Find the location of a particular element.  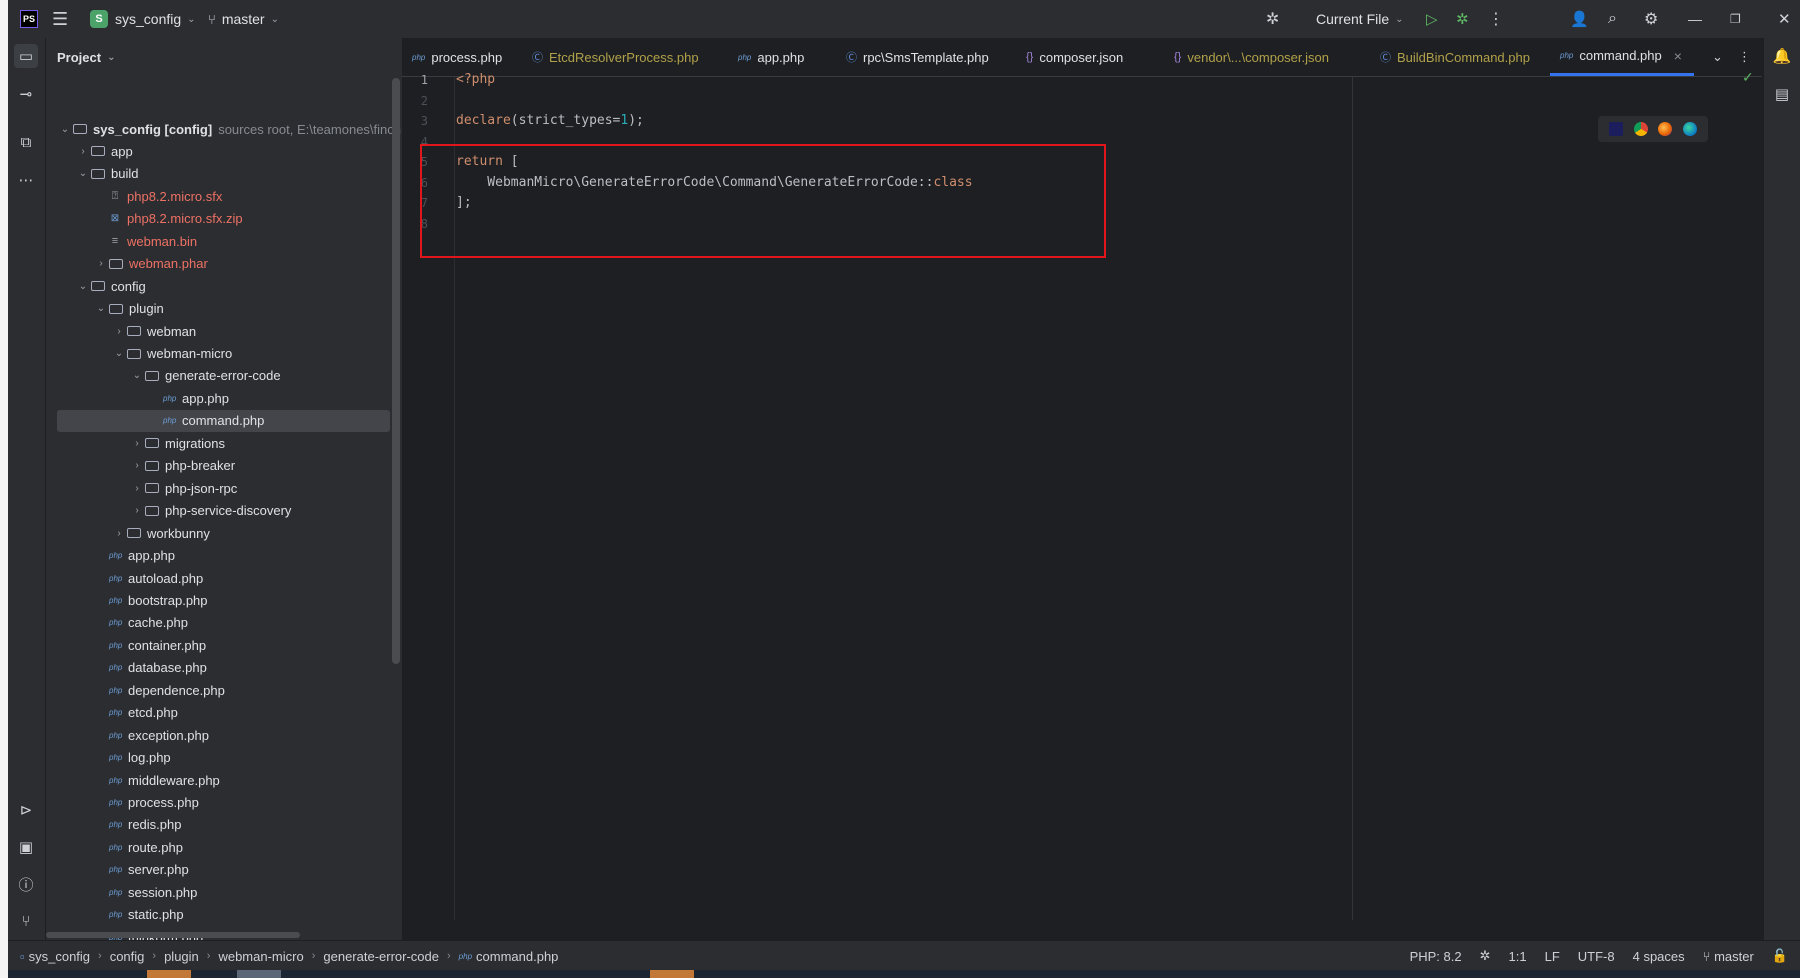

editor-tab: Ⓒ BuildBinCommand.php is located at coordinates (1455, 57).